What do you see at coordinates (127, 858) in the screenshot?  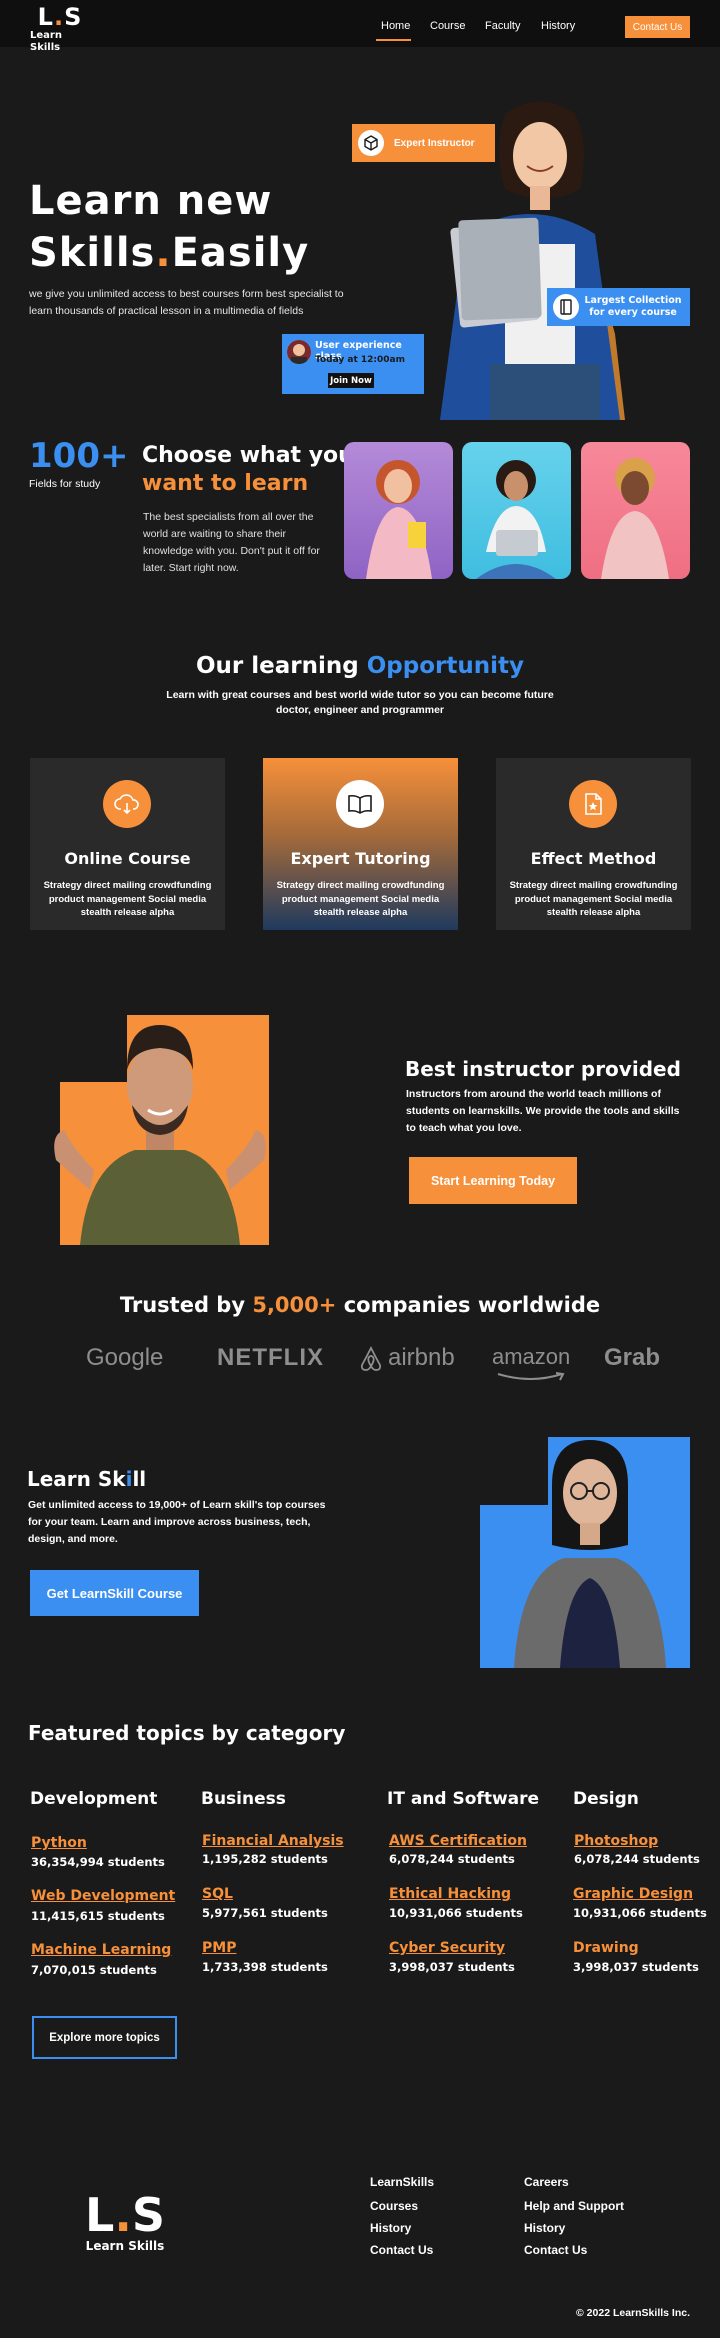 I see `feature-title: Online Course` at bounding box center [127, 858].